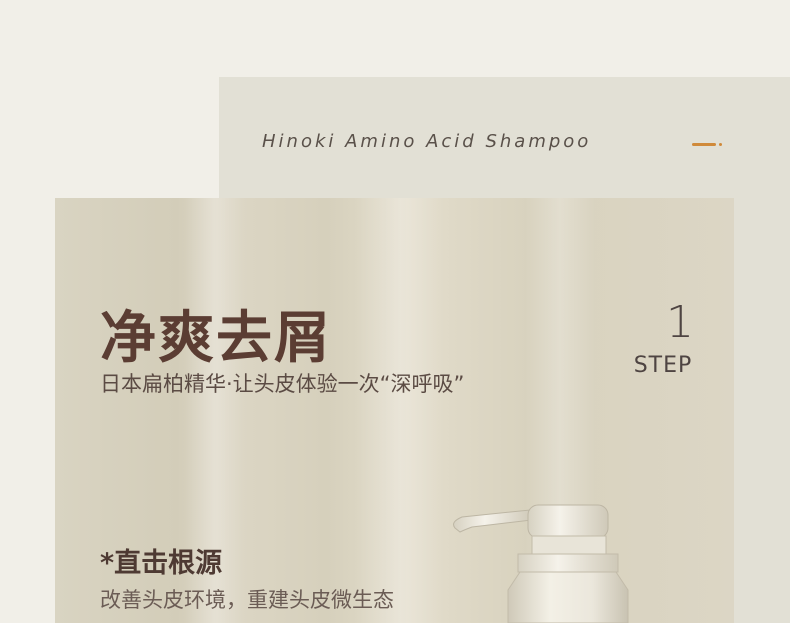 This screenshot has width=790, height=623. I want to click on hero-subline: 日本扁柏精华·让头皮体验一次“深呼吸”, so click(282, 384).